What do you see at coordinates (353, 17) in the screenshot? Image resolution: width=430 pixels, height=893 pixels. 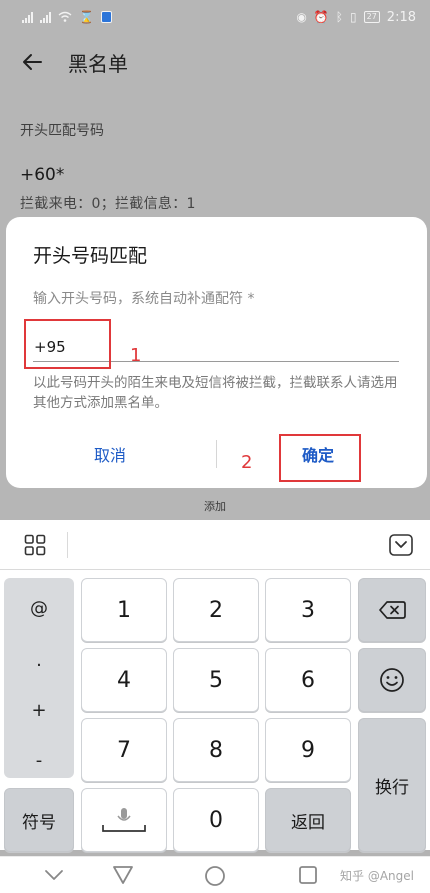 I see `vibrate-icon: ▯` at bounding box center [353, 17].